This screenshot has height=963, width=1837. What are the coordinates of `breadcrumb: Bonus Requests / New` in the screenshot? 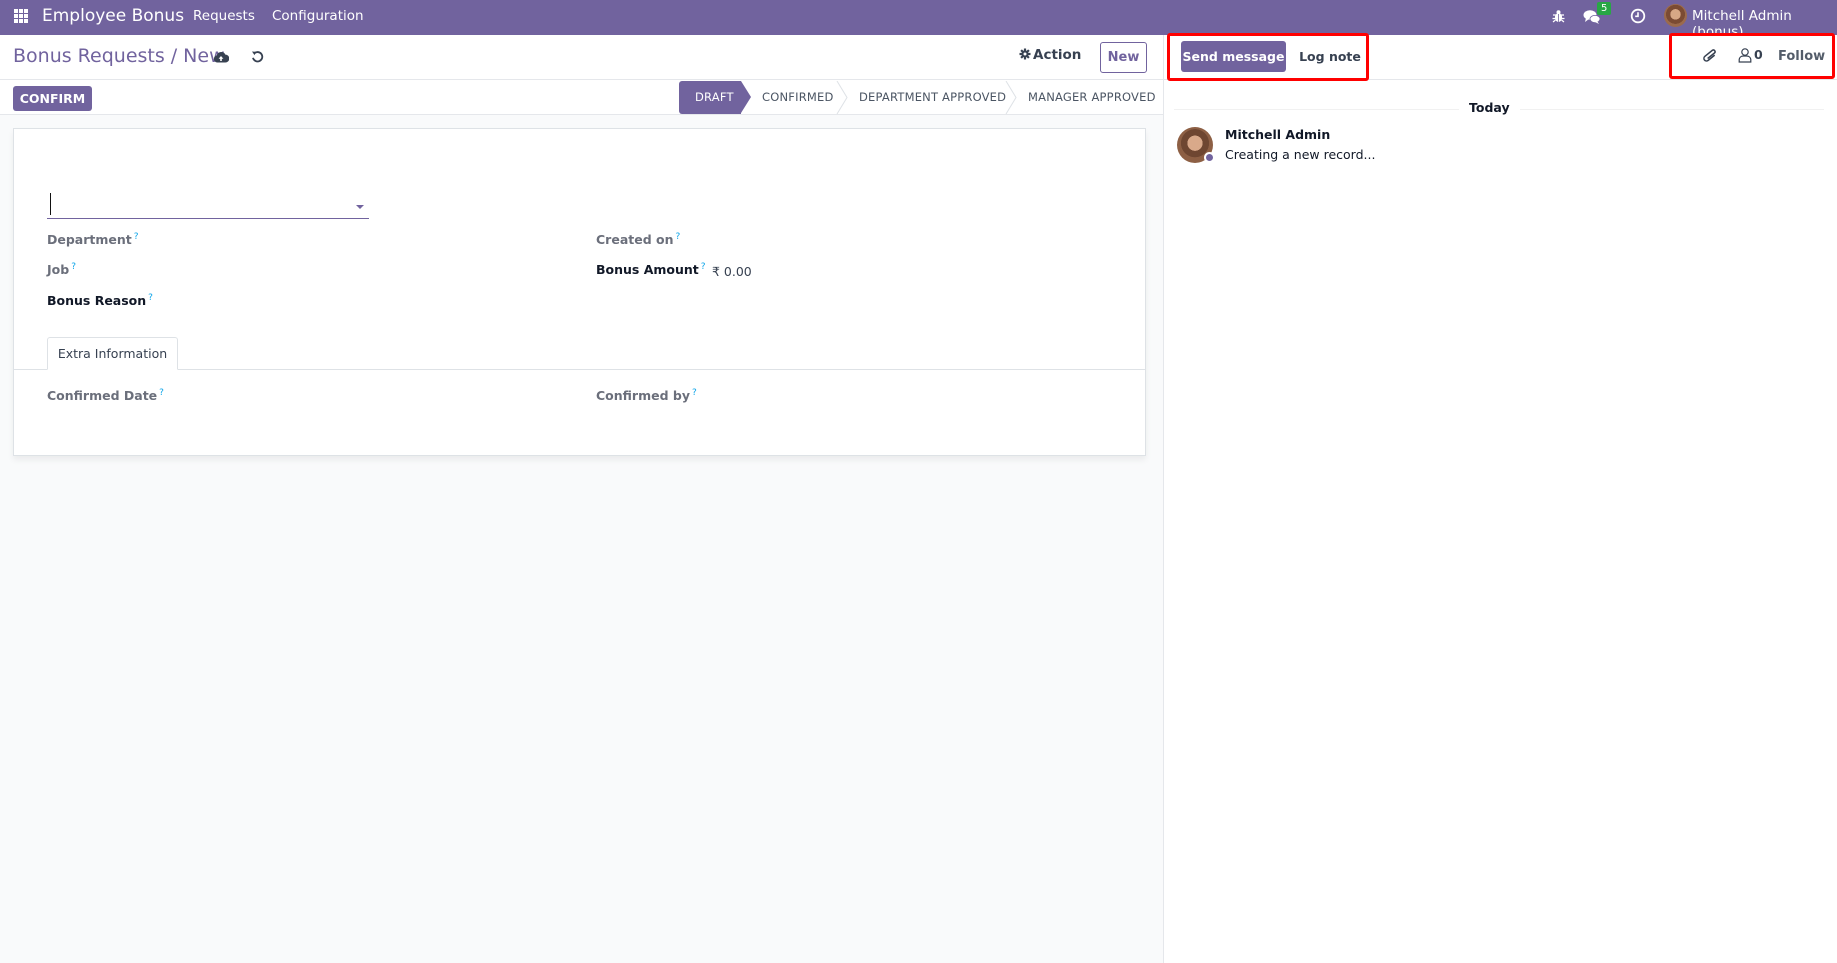 It's located at (119, 56).